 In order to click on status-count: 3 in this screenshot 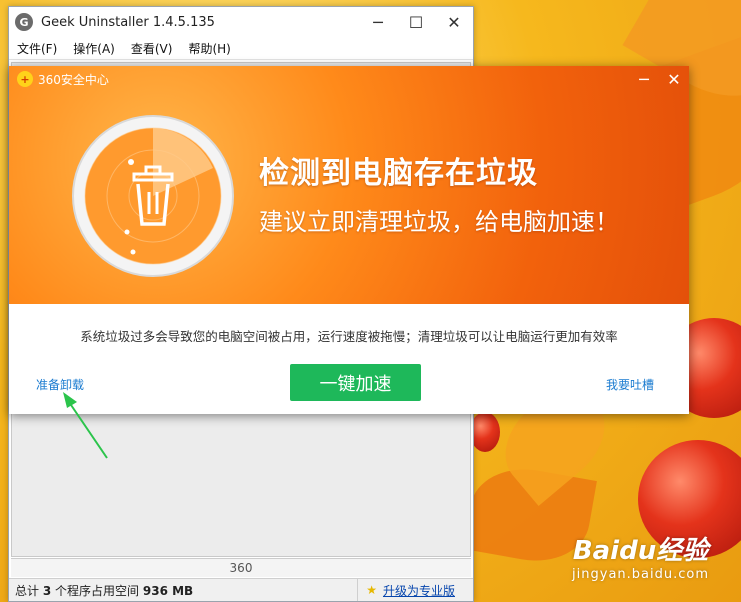, I will do `click(47, 590)`.